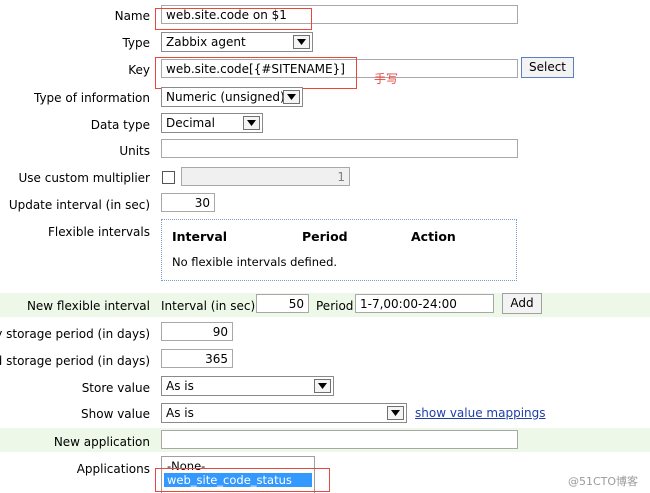 The image size is (650, 493). What do you see at coordinates (132, 16) in the screenshot?
I see `name-label: Name` at bounding box center [132, 16].